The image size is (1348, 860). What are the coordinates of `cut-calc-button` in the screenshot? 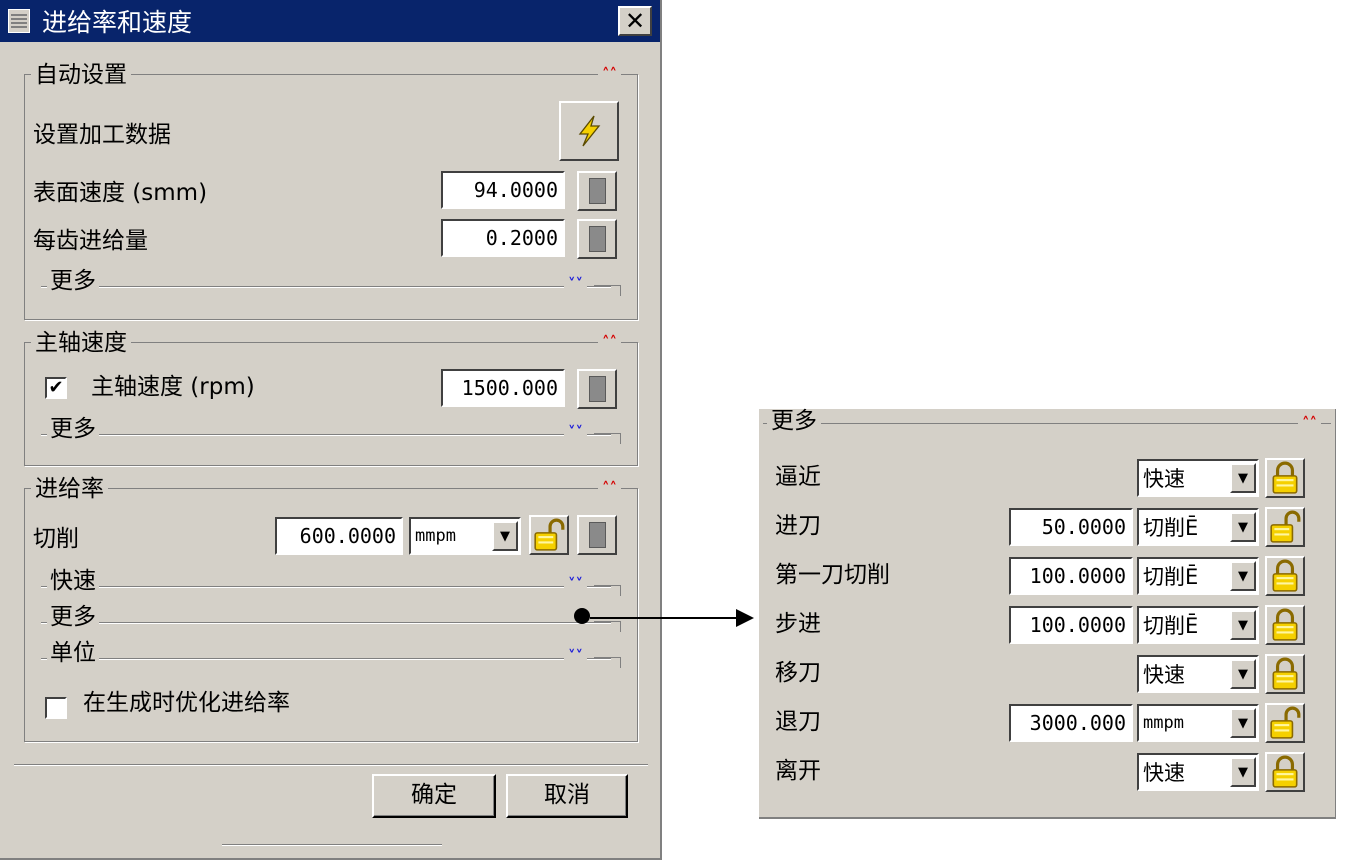 It's located at (597, 535).